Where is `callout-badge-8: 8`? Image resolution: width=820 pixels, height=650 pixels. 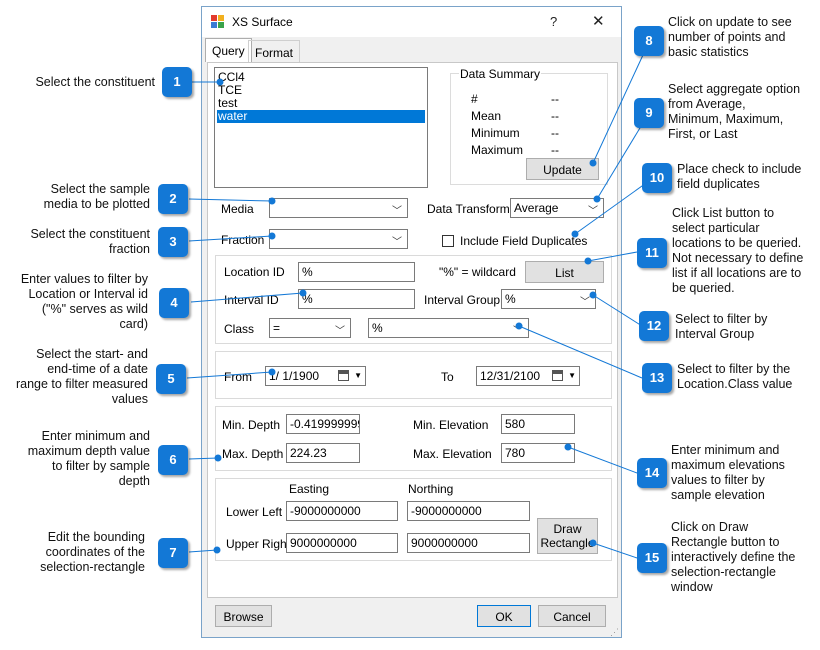 callout-badge-8: 8 is located at coordinates (649, 41).